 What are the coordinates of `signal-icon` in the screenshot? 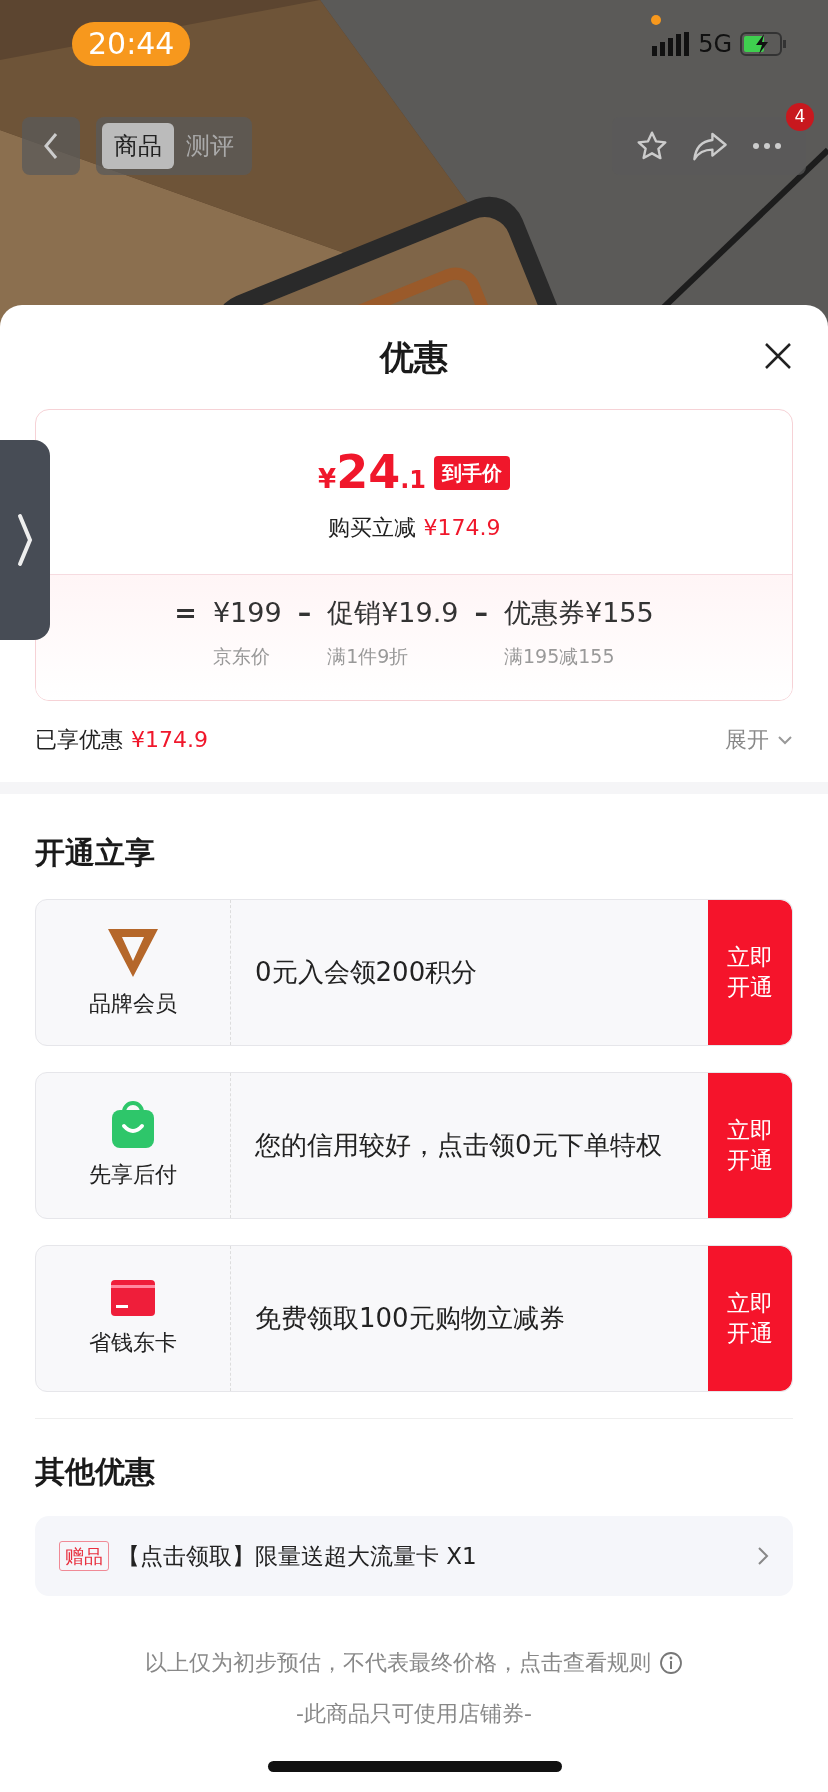 It's located at (671, 44).